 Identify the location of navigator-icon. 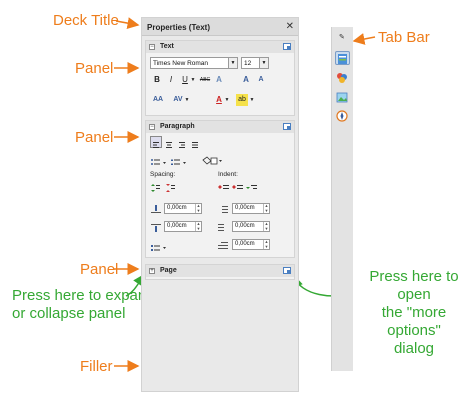
(342, 116).